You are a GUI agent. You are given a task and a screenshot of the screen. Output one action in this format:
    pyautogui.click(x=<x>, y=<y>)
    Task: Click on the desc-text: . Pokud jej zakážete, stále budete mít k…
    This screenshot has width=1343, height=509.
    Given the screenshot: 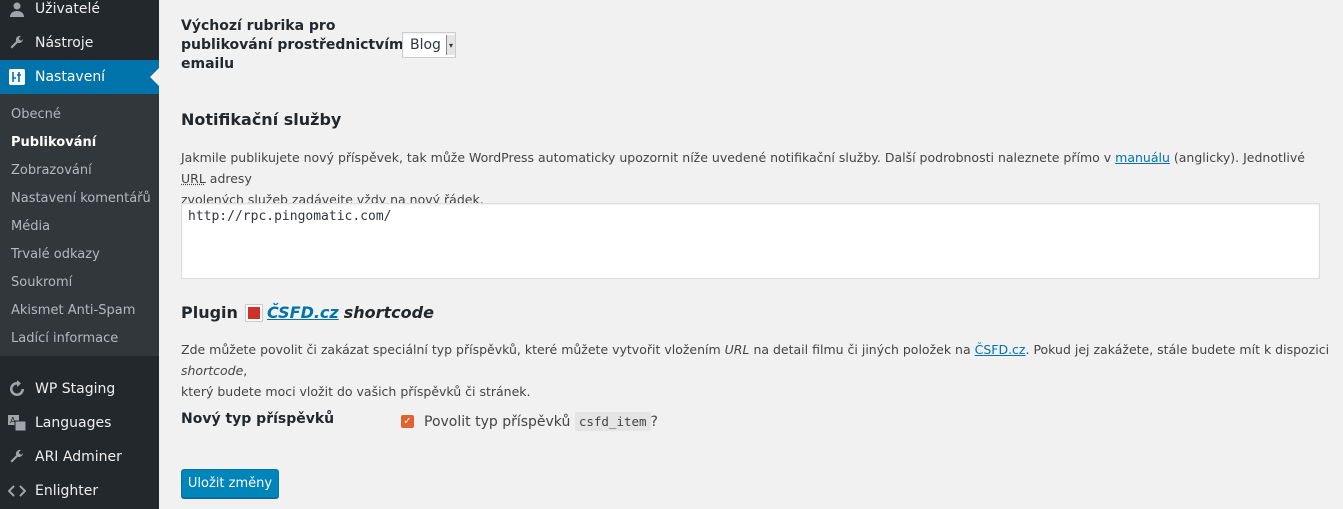 What is the action you would take?
    pyautogui.click(x=1177, y=349)
    